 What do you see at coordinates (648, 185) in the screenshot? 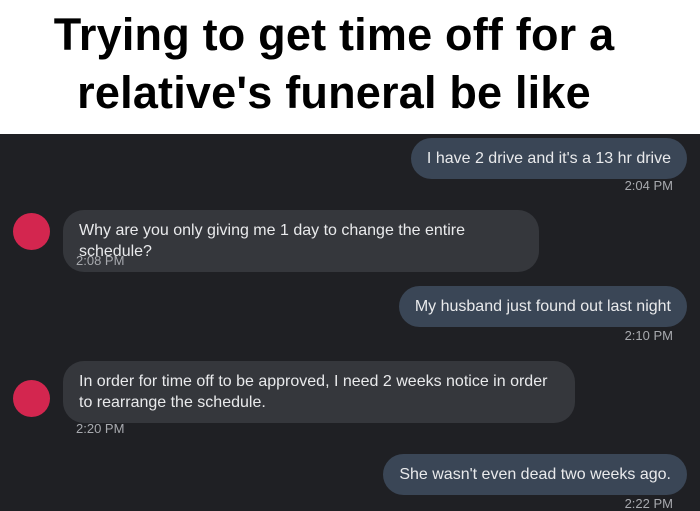
I see `message-timestamp: 2:04 PM` at bounding box center [648, 185].